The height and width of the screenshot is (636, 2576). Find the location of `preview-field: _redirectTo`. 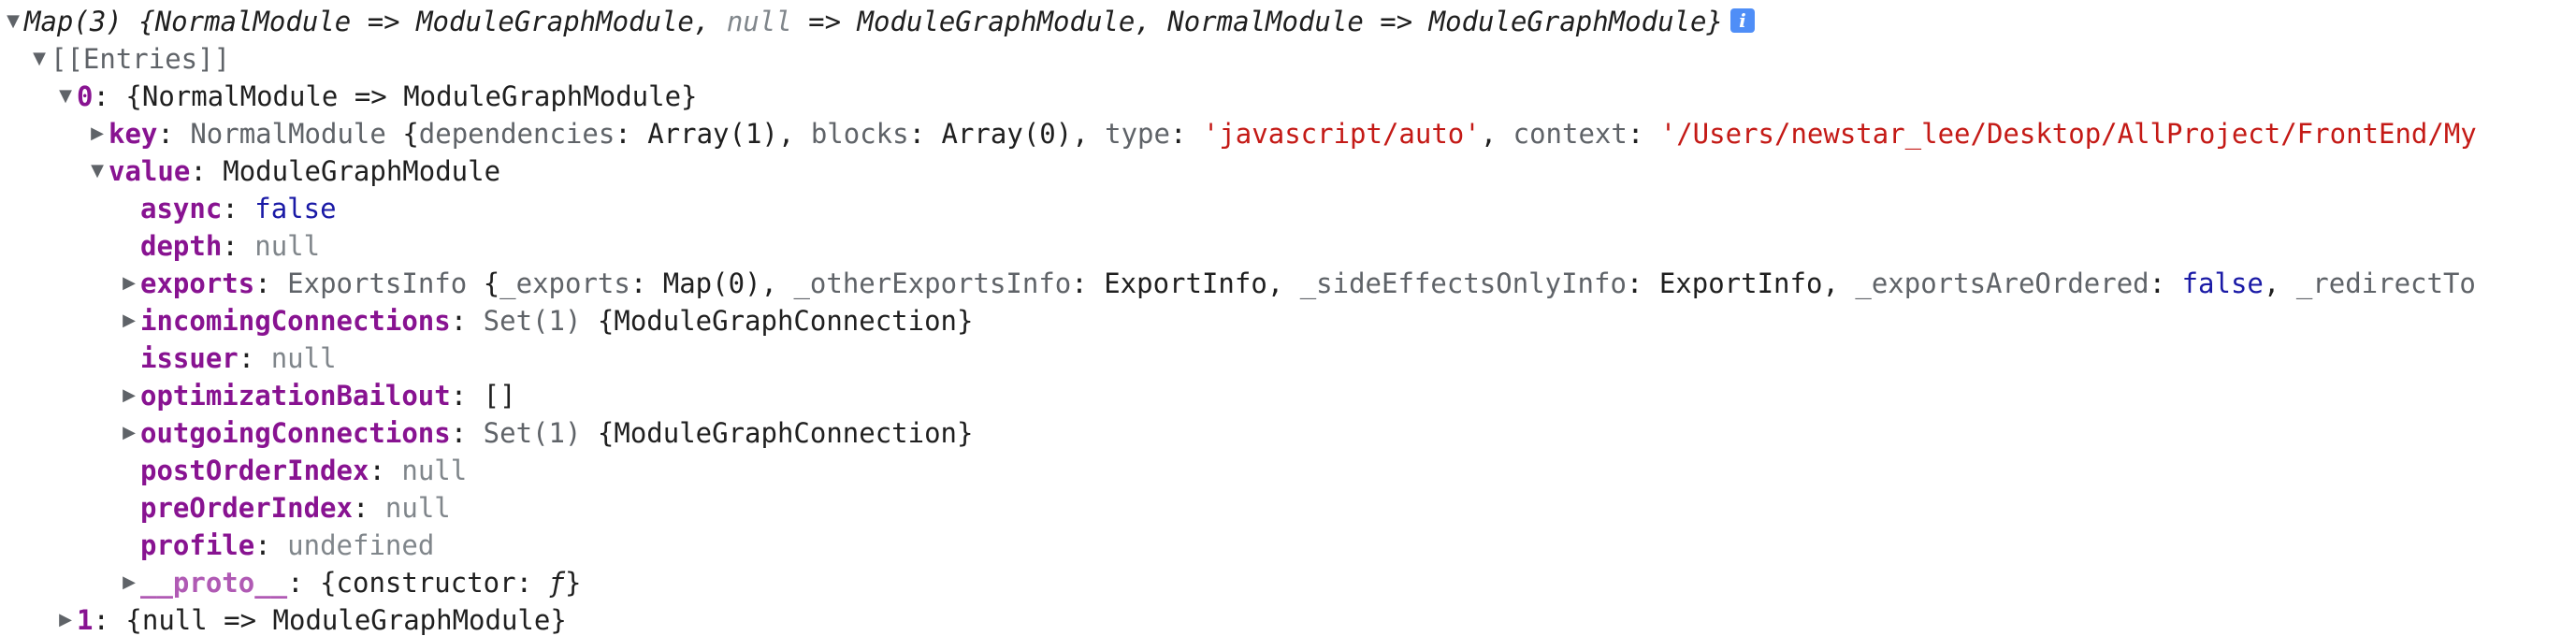

preview-field: _redirectTo is located at coordinates (2385, 283).